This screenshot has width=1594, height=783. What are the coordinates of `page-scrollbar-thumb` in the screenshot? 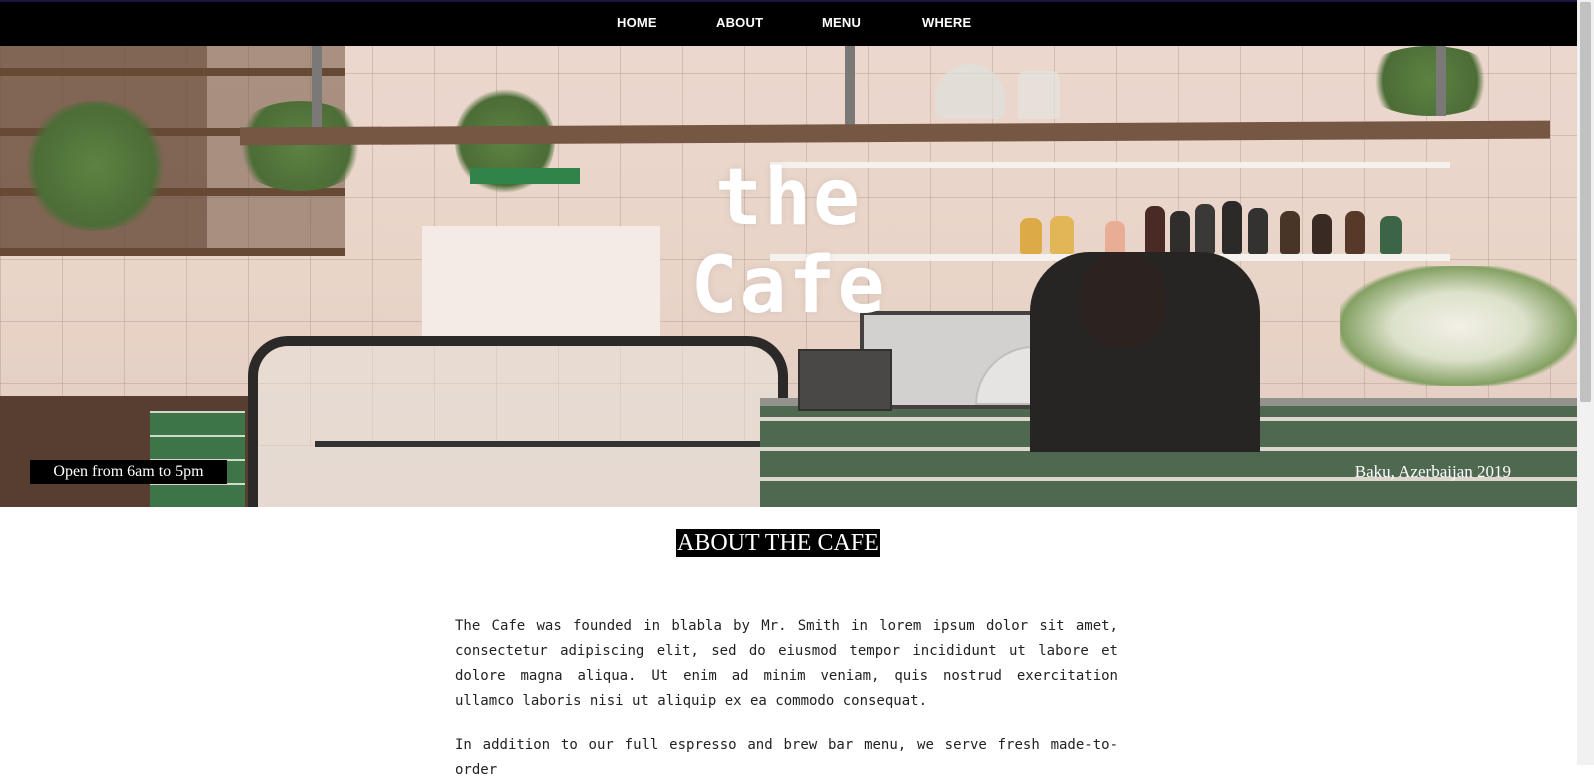 It's located at (1585, 202).